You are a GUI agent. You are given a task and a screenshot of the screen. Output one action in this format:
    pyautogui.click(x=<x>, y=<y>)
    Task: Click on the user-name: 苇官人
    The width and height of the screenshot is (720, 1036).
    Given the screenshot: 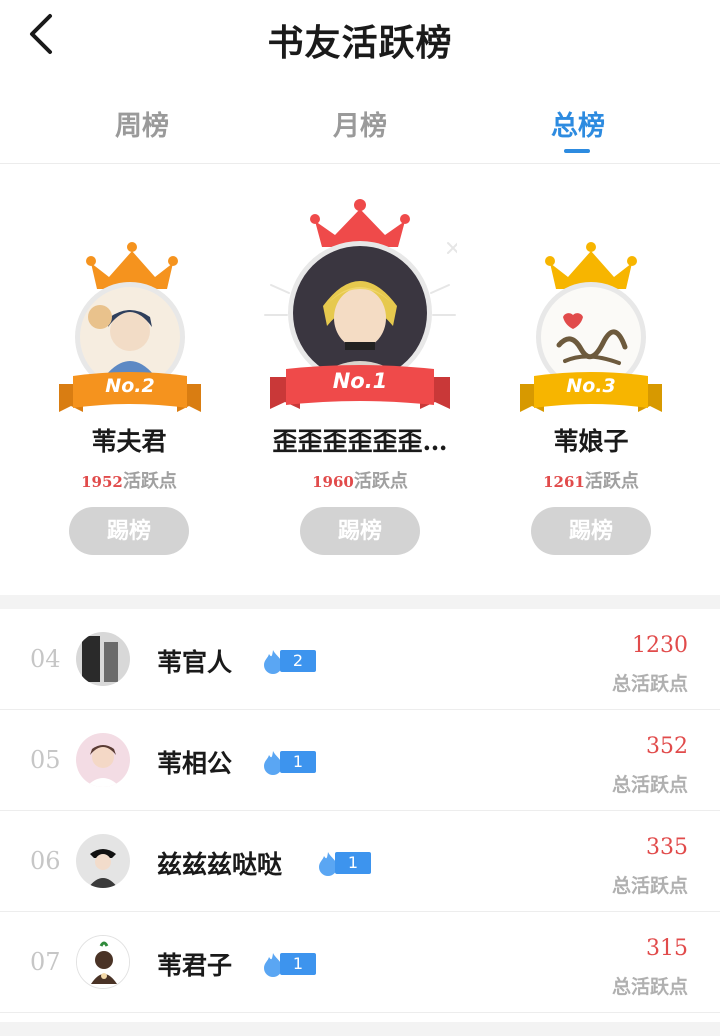 What is the action you would take?
    pyautogui.click(x=194, y=661)
    